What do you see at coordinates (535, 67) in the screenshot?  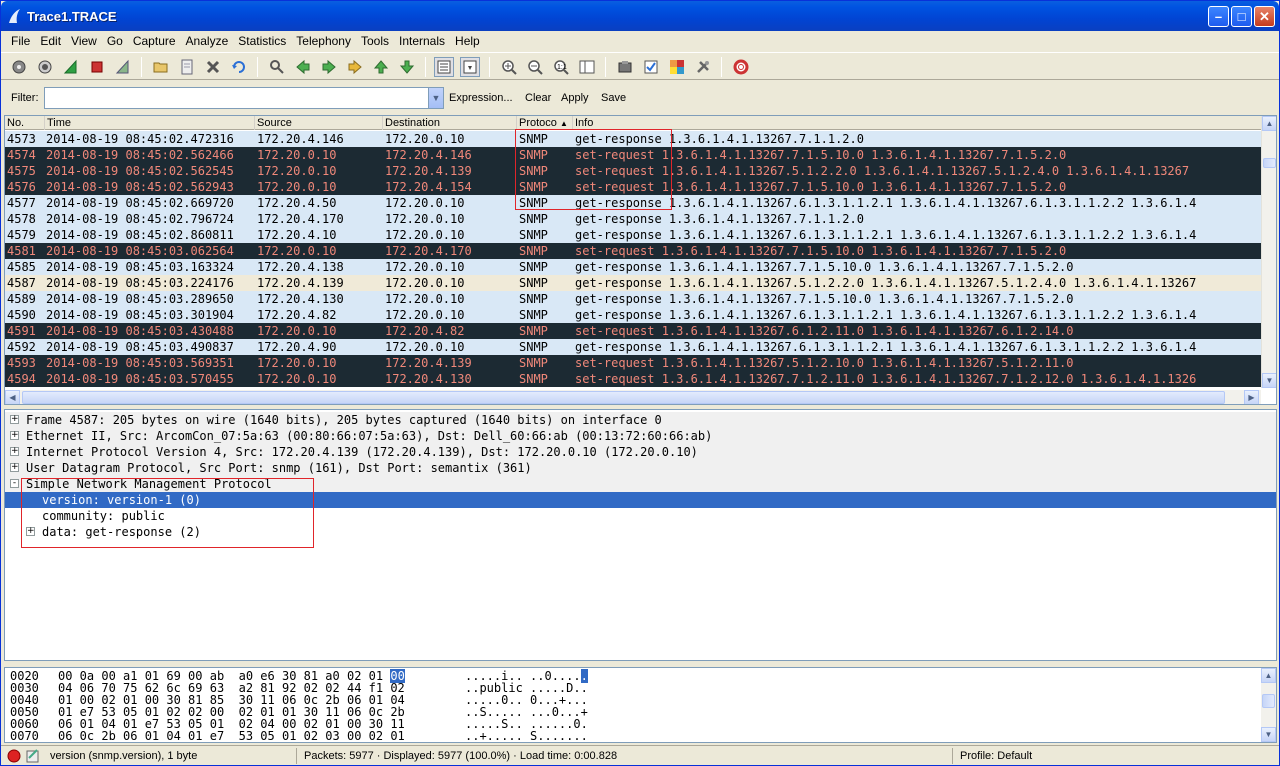 I see `zoom-out-icon` at bounding box center [535, 67].